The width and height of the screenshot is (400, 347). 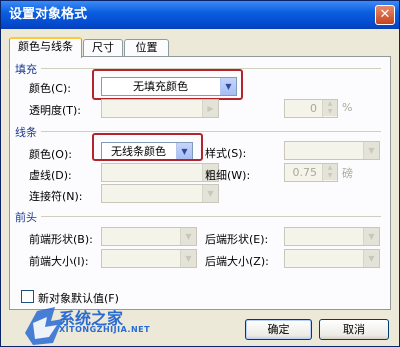 I want to click on line-style-label: 样式(S):, so click(x=226, y=153).